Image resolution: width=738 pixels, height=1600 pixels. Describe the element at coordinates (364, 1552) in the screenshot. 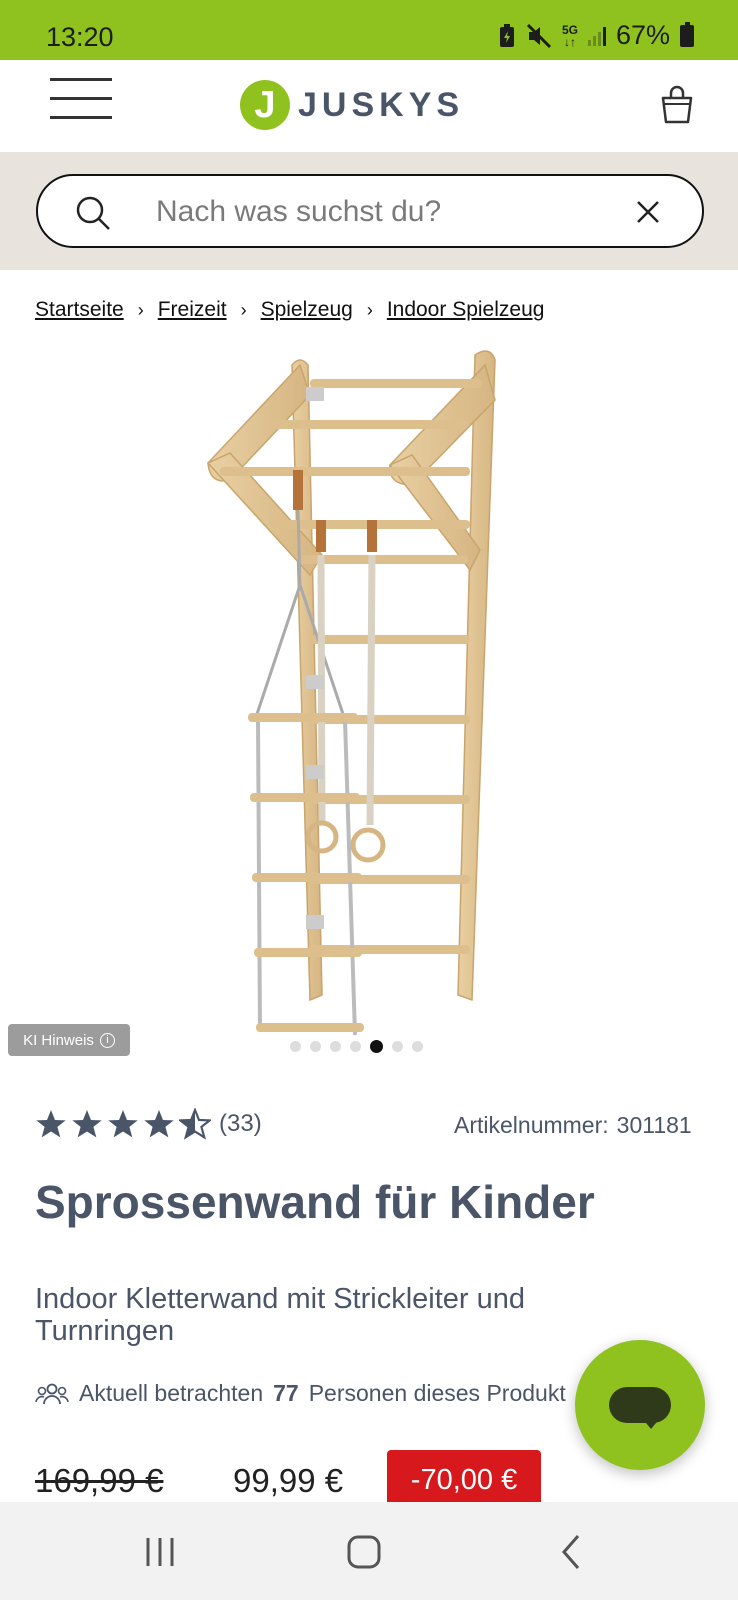

I see `home-icon` at that location.